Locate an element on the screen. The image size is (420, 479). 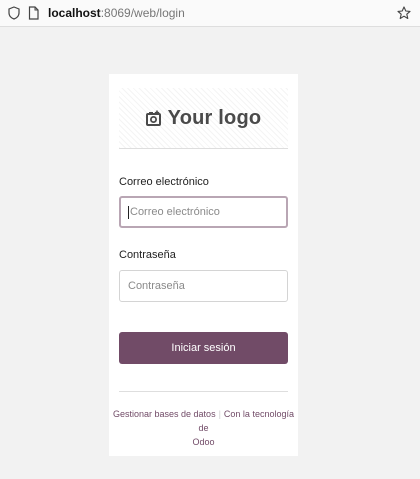
password-field: Contraseña is located at coordinates (203, 286).